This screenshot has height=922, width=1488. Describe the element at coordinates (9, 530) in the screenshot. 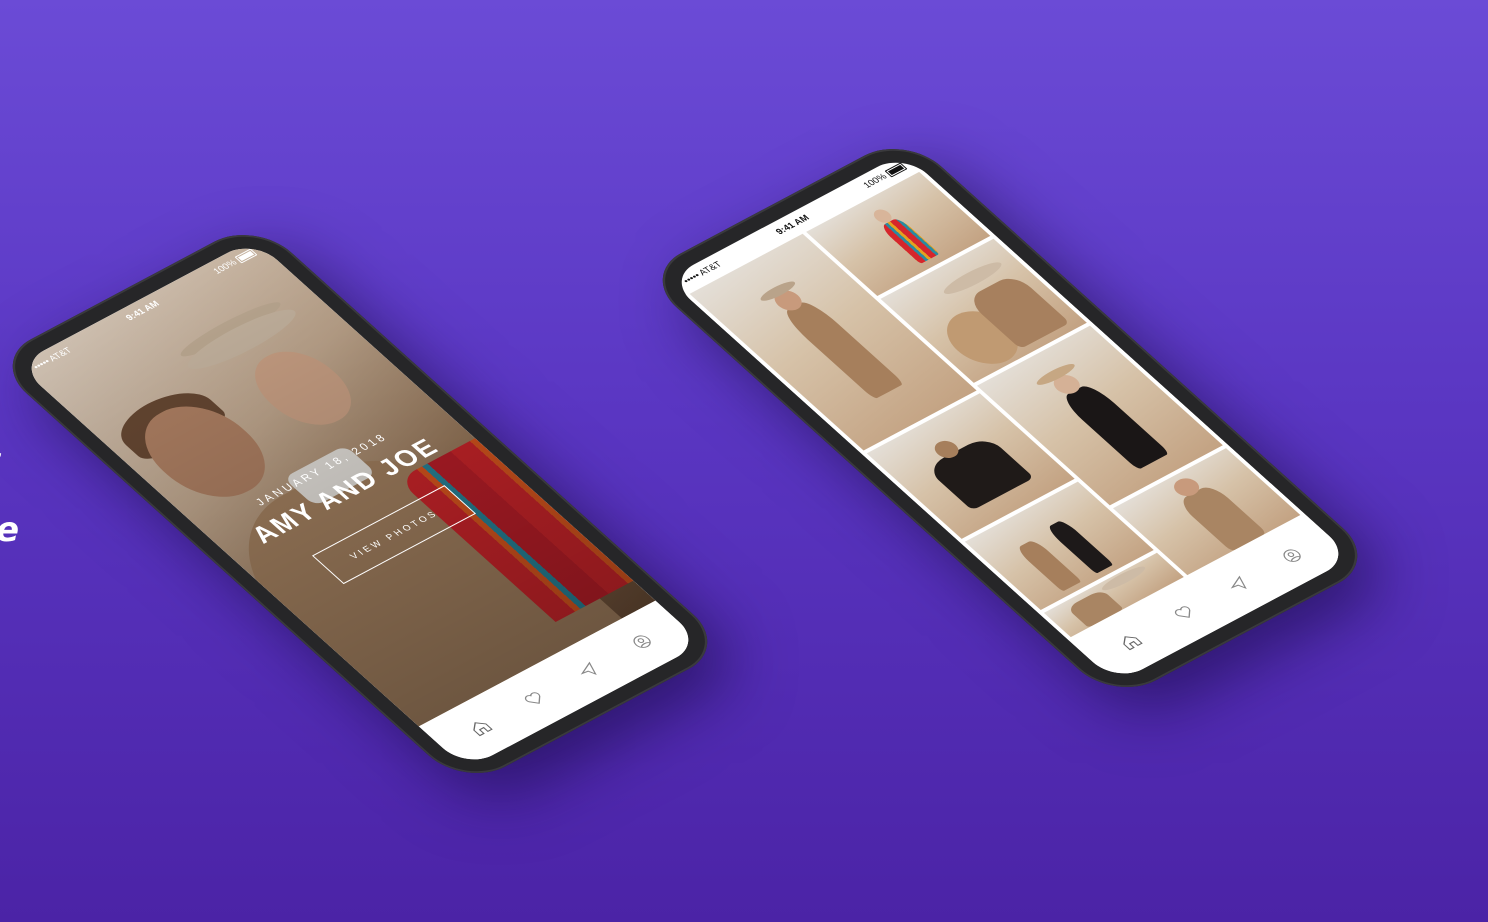

I see `edge-text-fragment: e` at that location.